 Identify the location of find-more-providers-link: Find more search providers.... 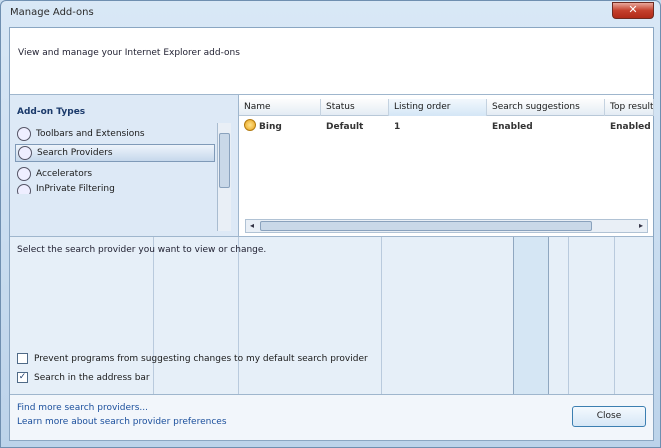
(82, 408).